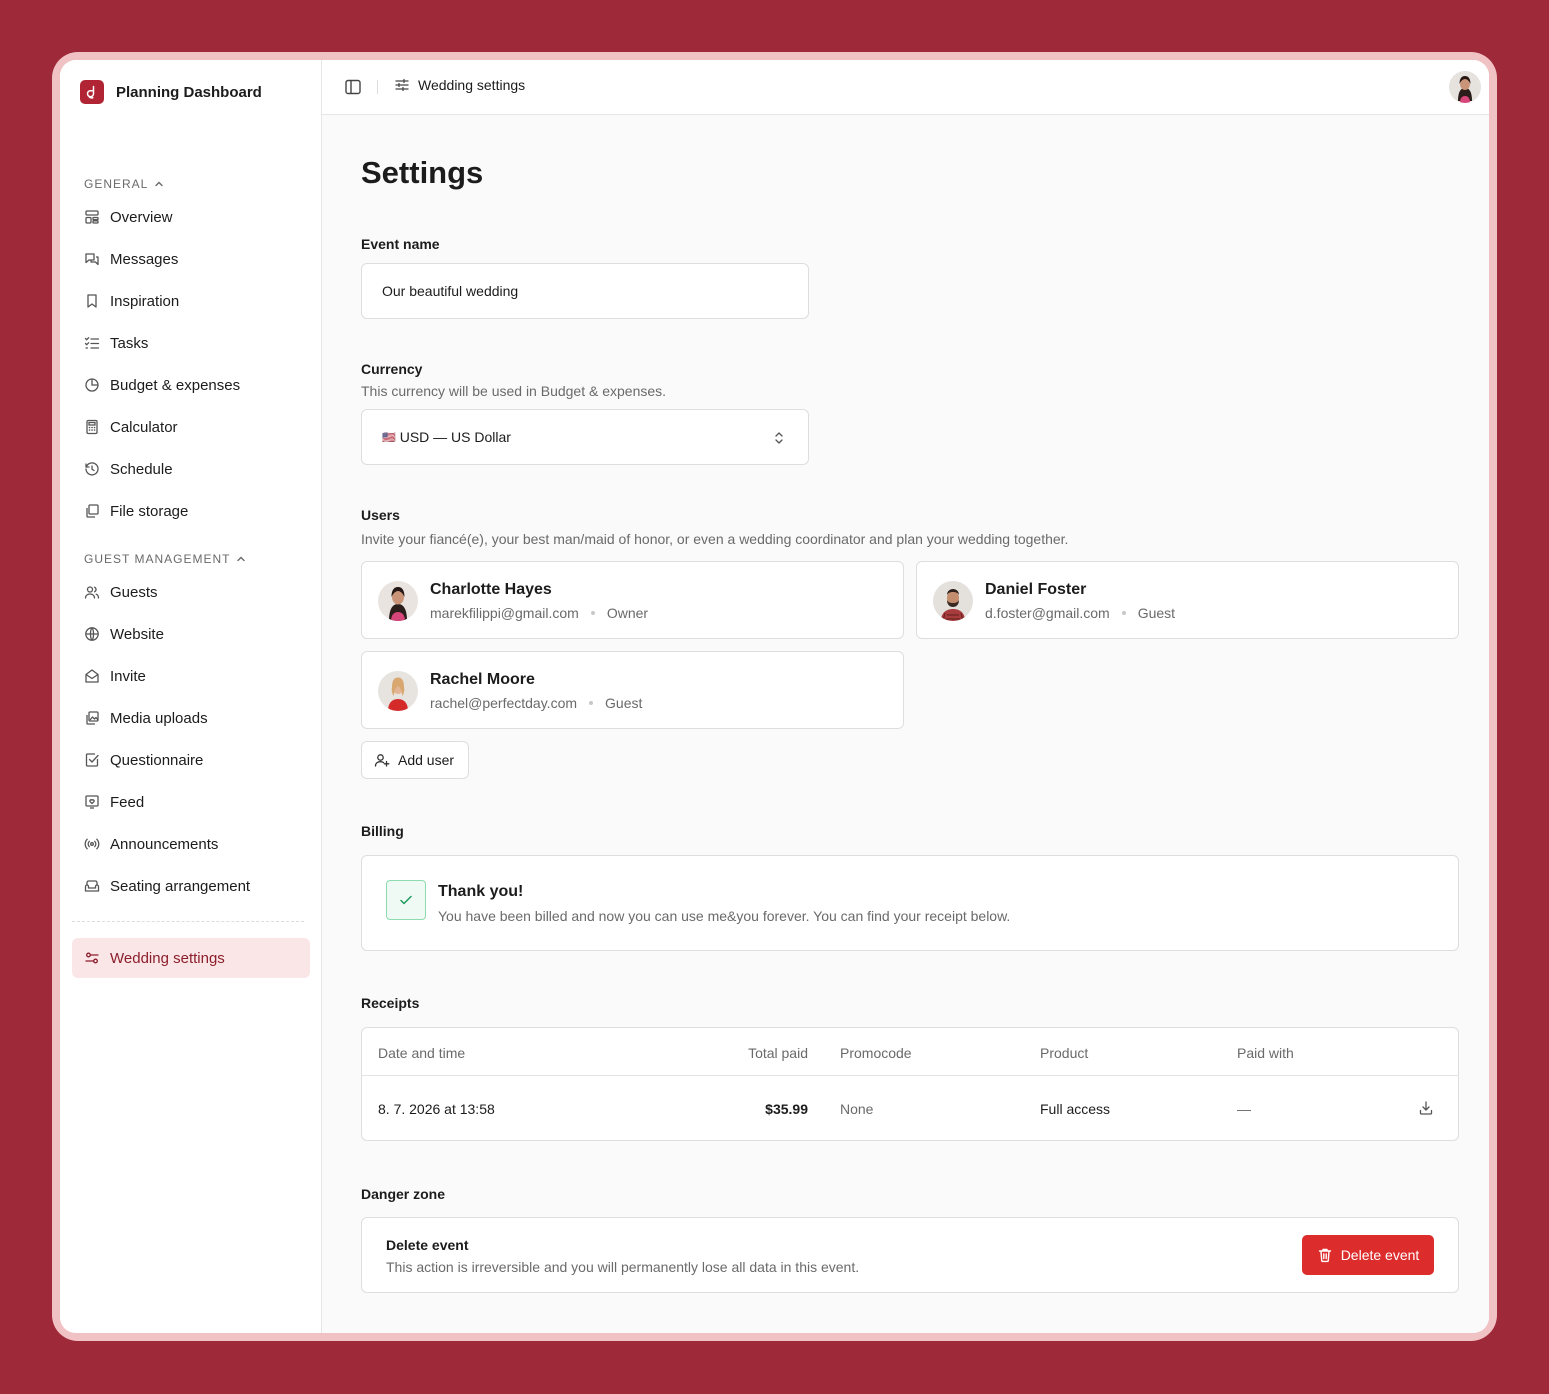  I want to click on user-name: Charlotte Hayes, so click(491, 589).